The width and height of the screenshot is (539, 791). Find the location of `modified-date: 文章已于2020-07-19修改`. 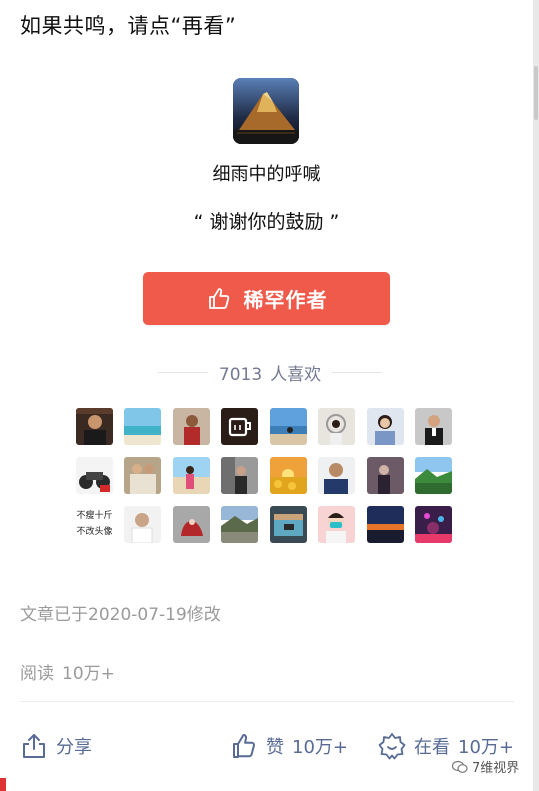

modified-date: 文章已于2020-07-19修改 is located at coordinates (120, 615).